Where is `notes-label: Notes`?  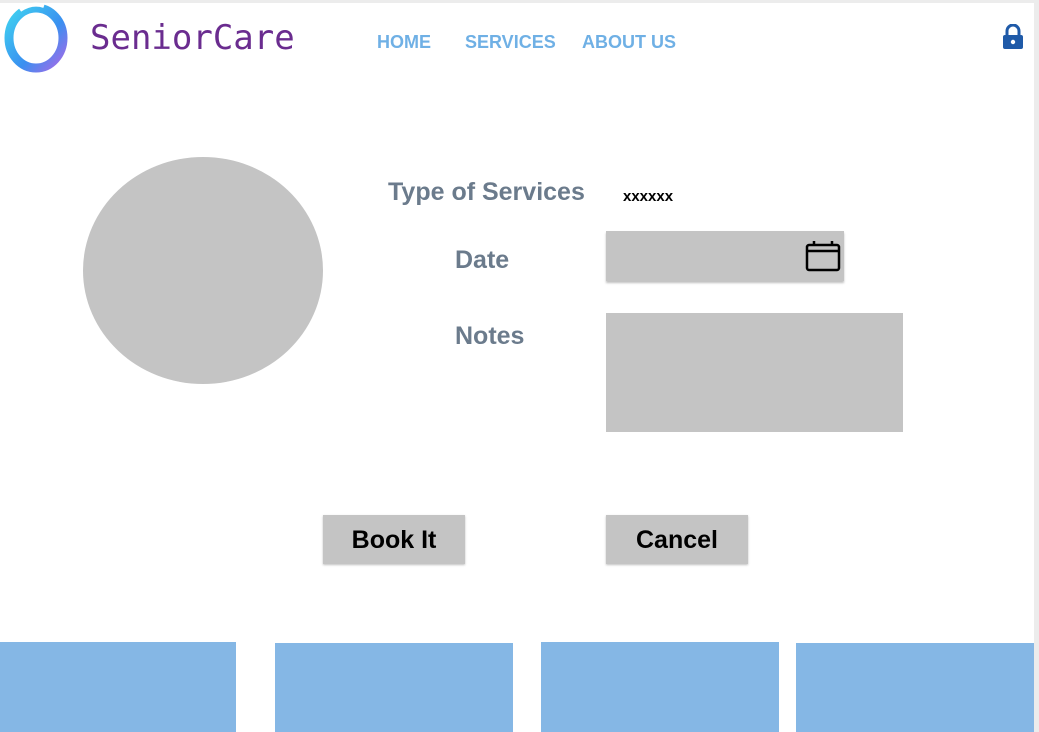
notes-label: Notes is located at coordinates (490, 336).